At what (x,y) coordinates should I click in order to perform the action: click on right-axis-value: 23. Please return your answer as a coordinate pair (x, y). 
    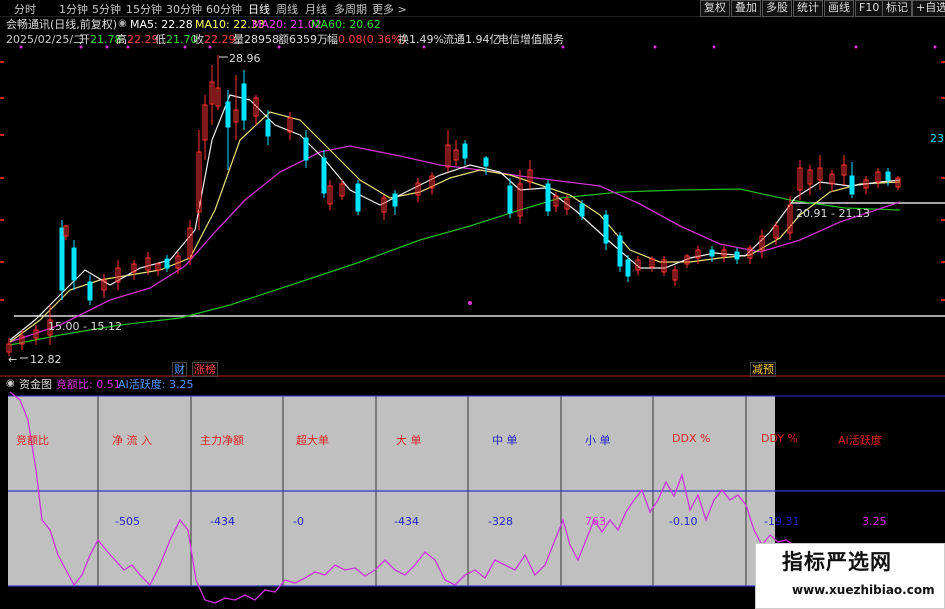
    Looking at the image, I should click on (937, 138).